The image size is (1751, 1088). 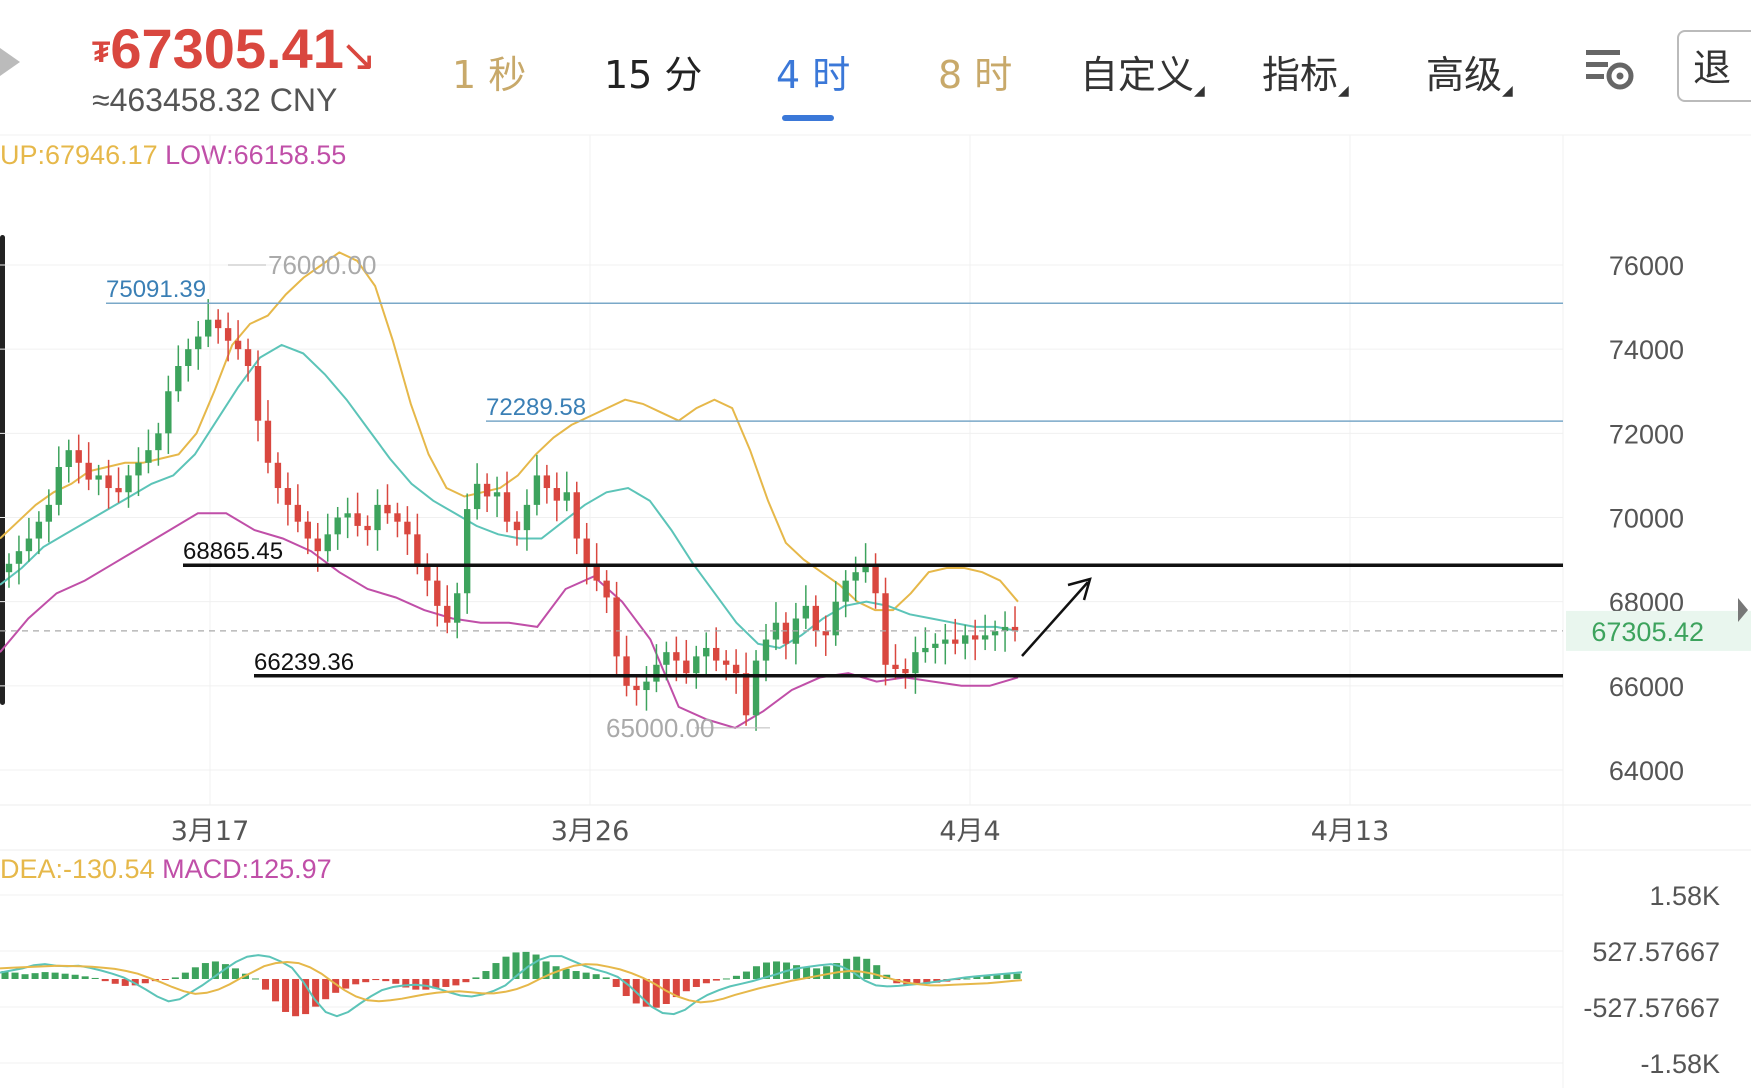 What do you see at coordinates (660, 728) in the screenshot?
I see `low-label: 65000.00` at bounding box center [660, 728].